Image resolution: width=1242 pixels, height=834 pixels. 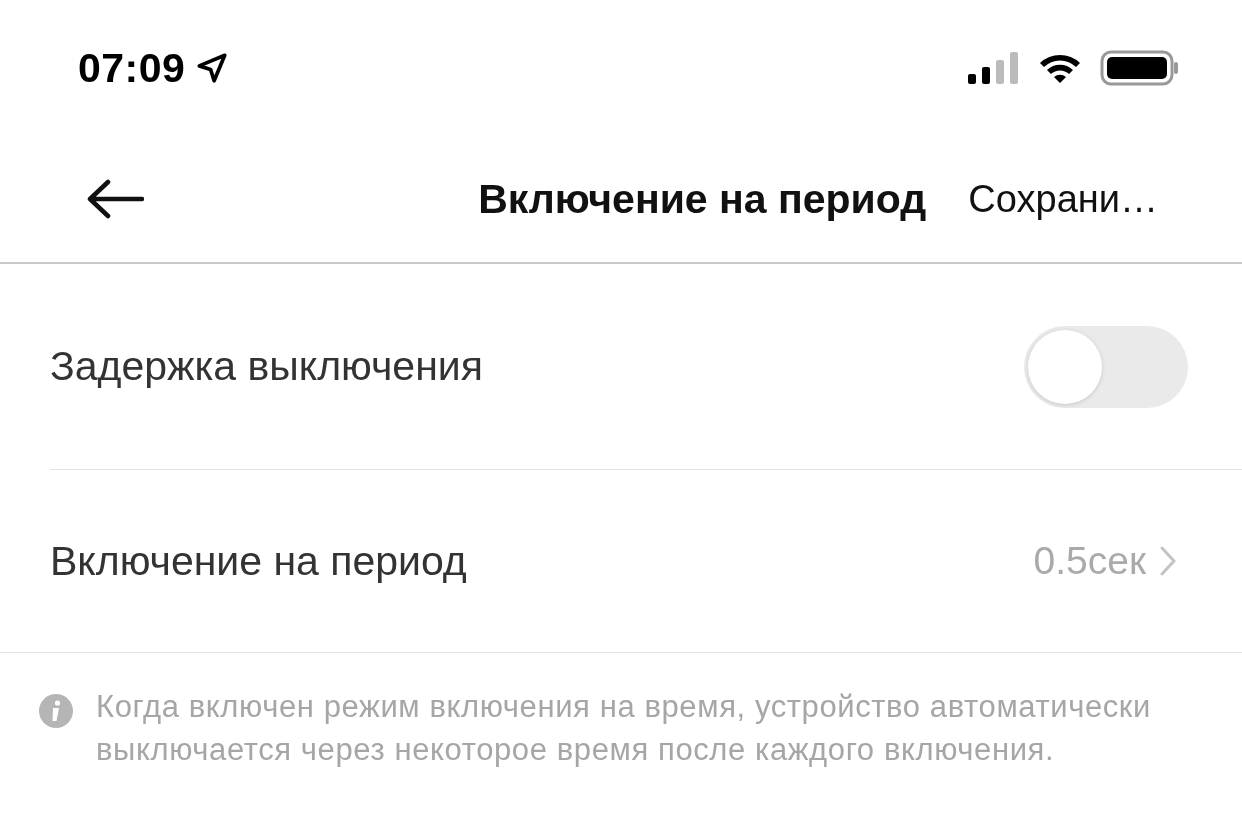 What do you see at coordinates (1060, 68) in the screenshot?
I see `wifi-icon` at bounding box center [1060, 68].